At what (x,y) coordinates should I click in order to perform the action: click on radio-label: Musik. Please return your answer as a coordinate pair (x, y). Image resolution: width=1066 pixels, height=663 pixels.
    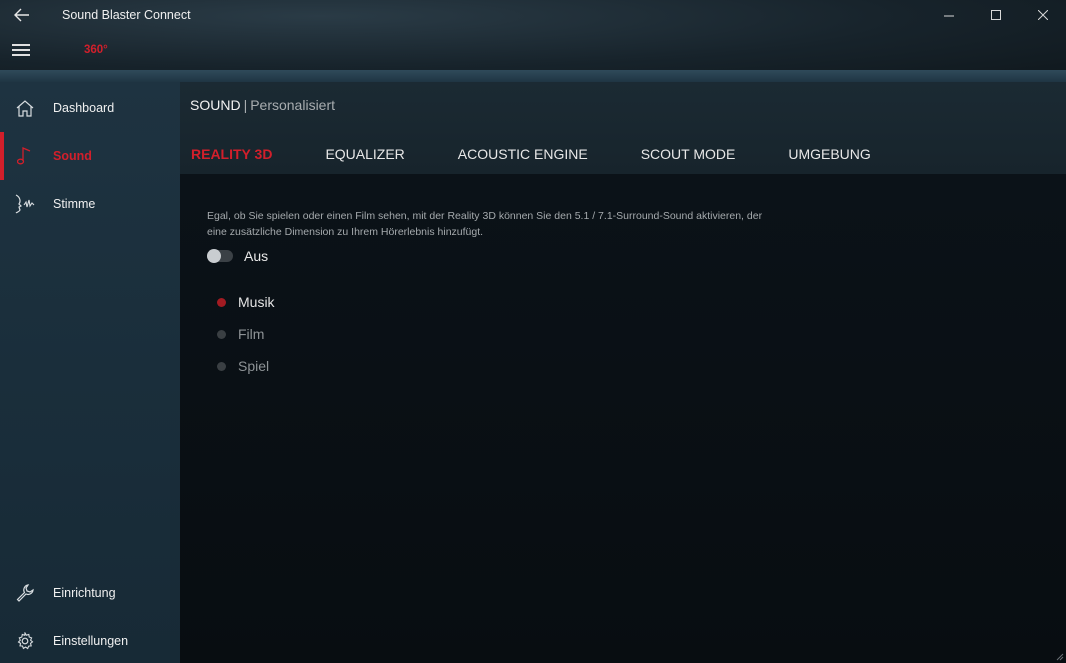
    Looking at the image, I should click on (256, 302).